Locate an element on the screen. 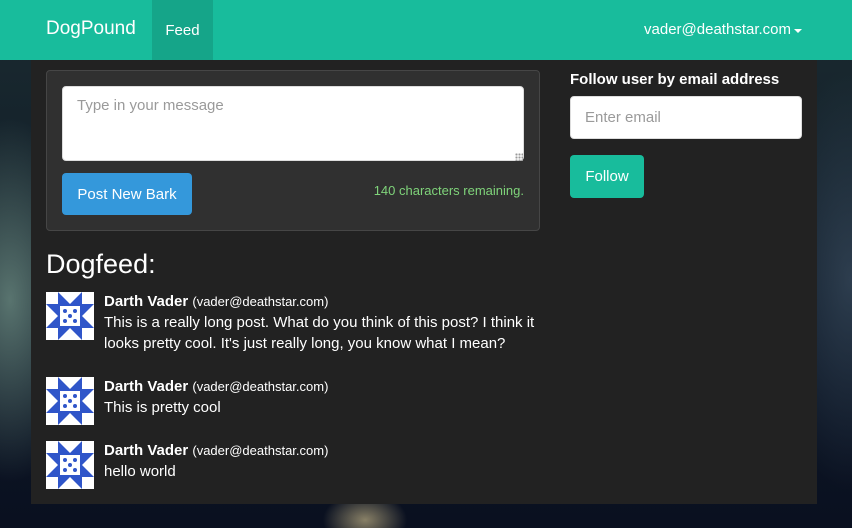  post-text: hello world is located at coordinates (140, 471).